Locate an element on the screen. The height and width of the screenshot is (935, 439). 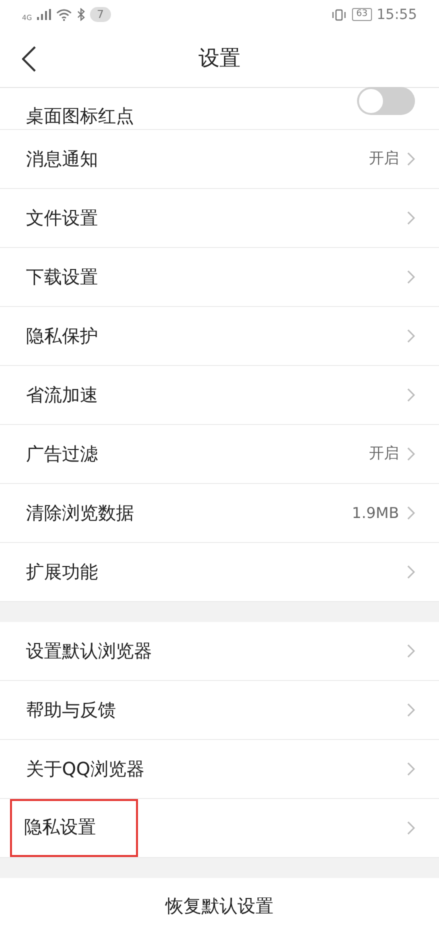
settings-row: 帮助与反馈 is located at coordinates (219, 710).